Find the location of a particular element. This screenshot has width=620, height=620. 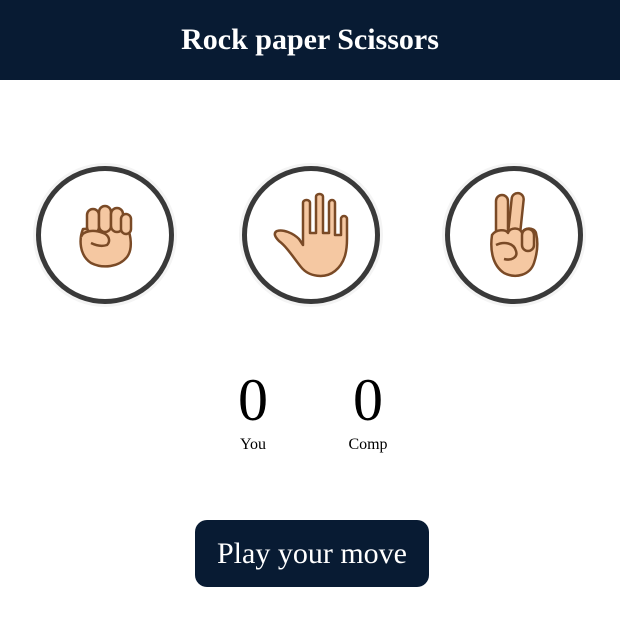

header-bar: Rock paper Scissors is located at coordinates (310, 40).